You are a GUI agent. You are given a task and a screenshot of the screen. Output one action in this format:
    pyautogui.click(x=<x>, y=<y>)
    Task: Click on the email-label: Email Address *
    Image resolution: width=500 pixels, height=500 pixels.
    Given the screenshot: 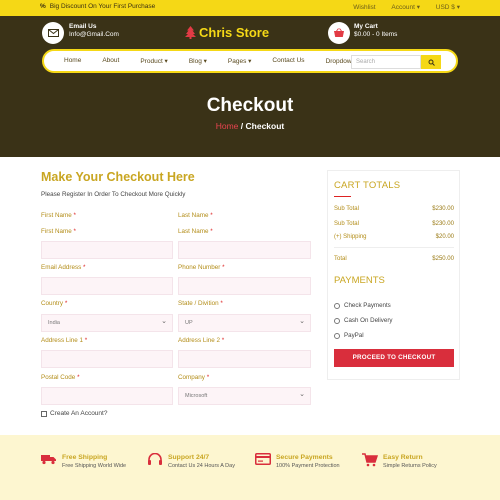 What is the action you would take?
    pyautogui.click(x=63, y=267)
    